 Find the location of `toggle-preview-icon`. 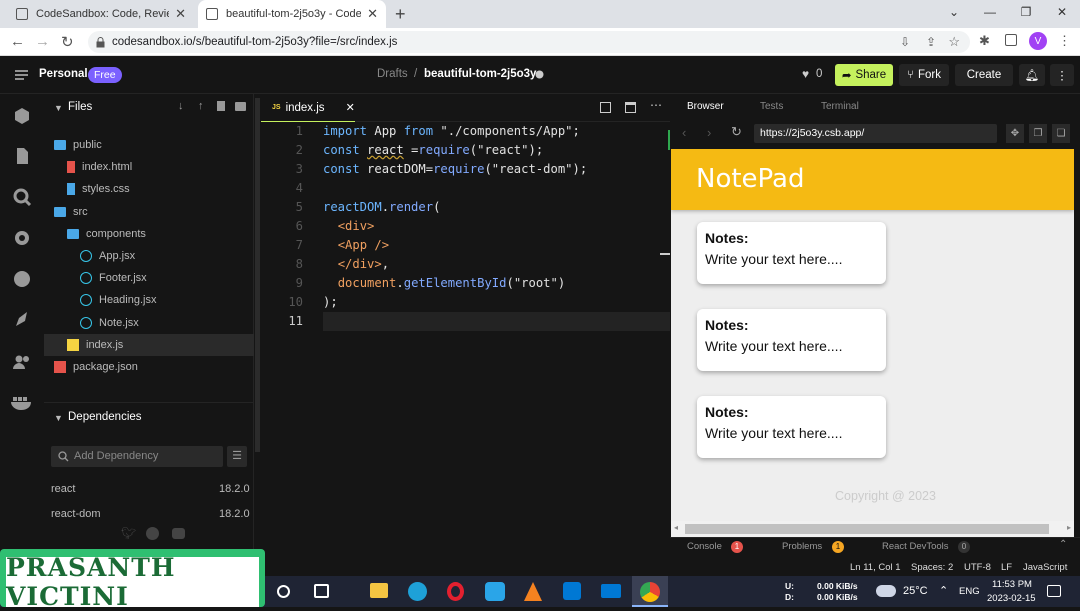

toggle-preview-icon is located at coordinates (630, 107).